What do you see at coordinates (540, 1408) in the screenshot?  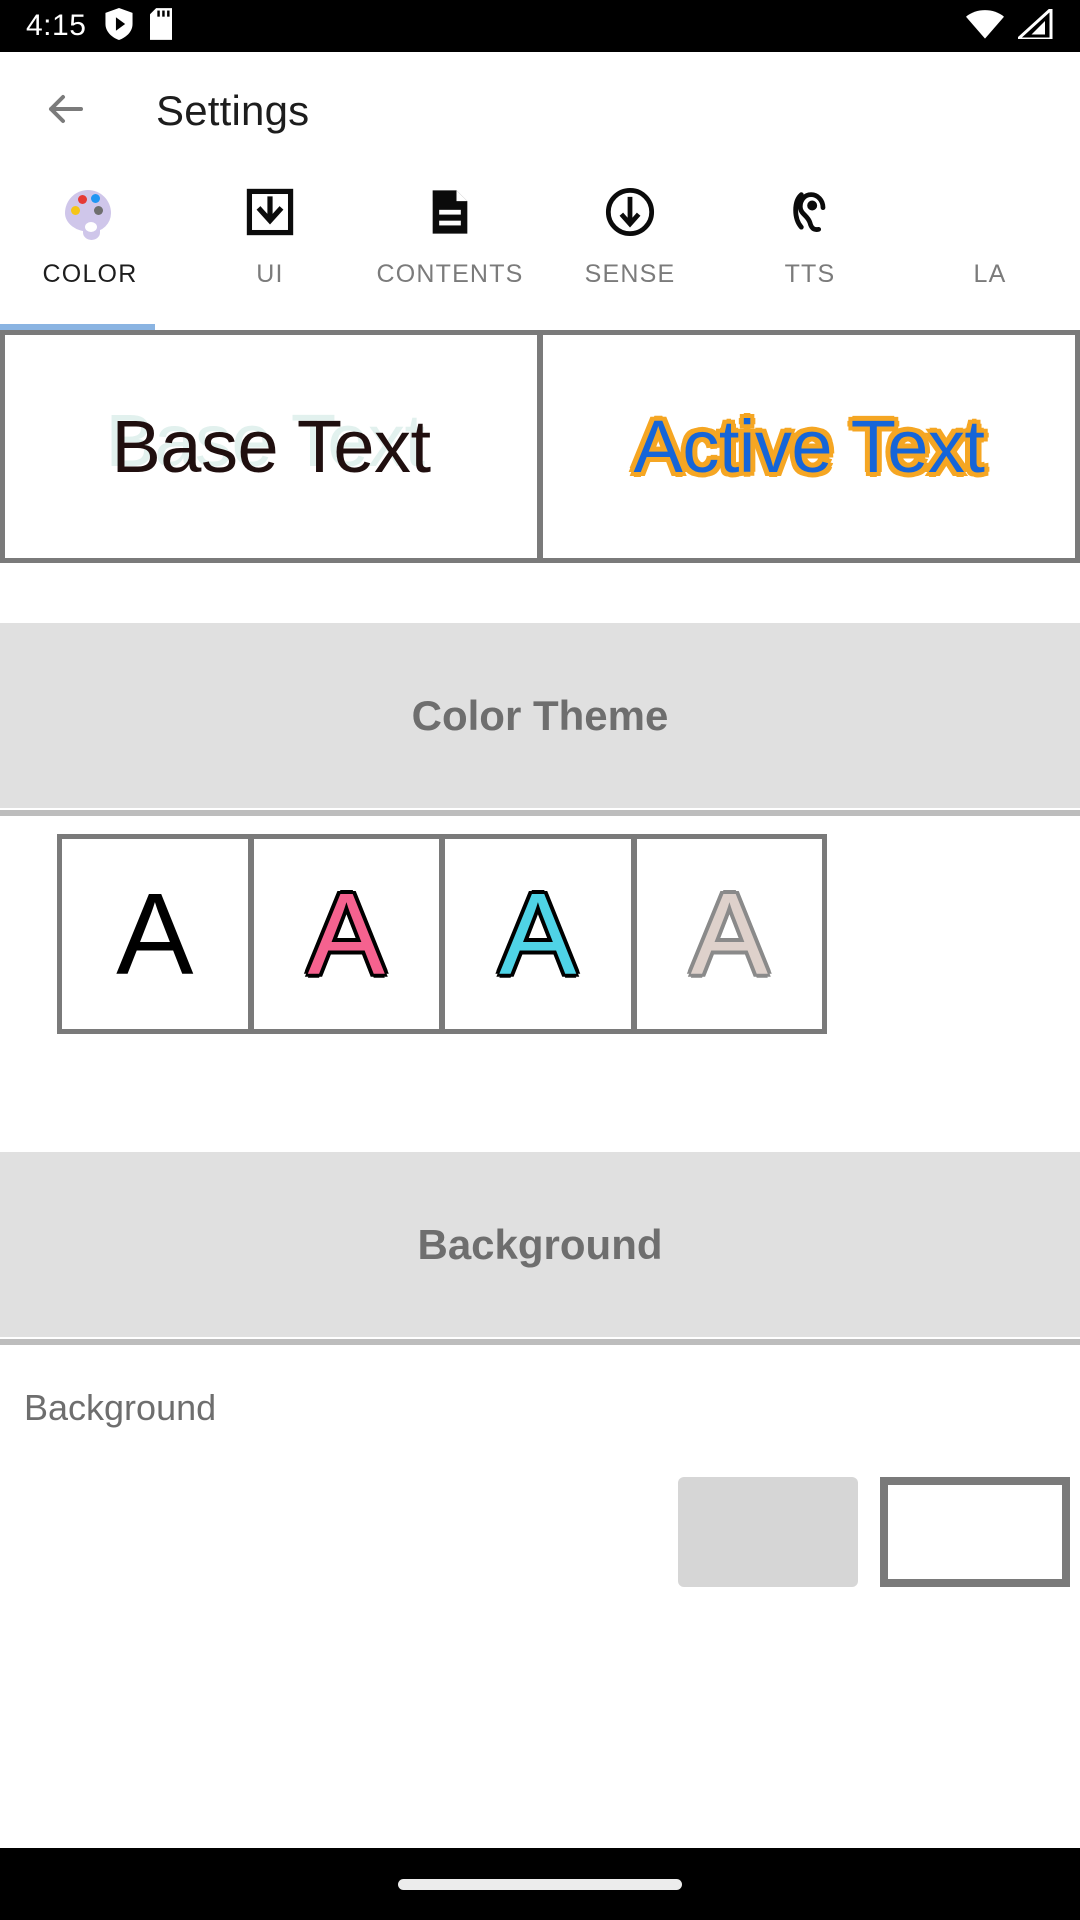 I see `background-row-label: Background` at bounding box center [540, 1408].